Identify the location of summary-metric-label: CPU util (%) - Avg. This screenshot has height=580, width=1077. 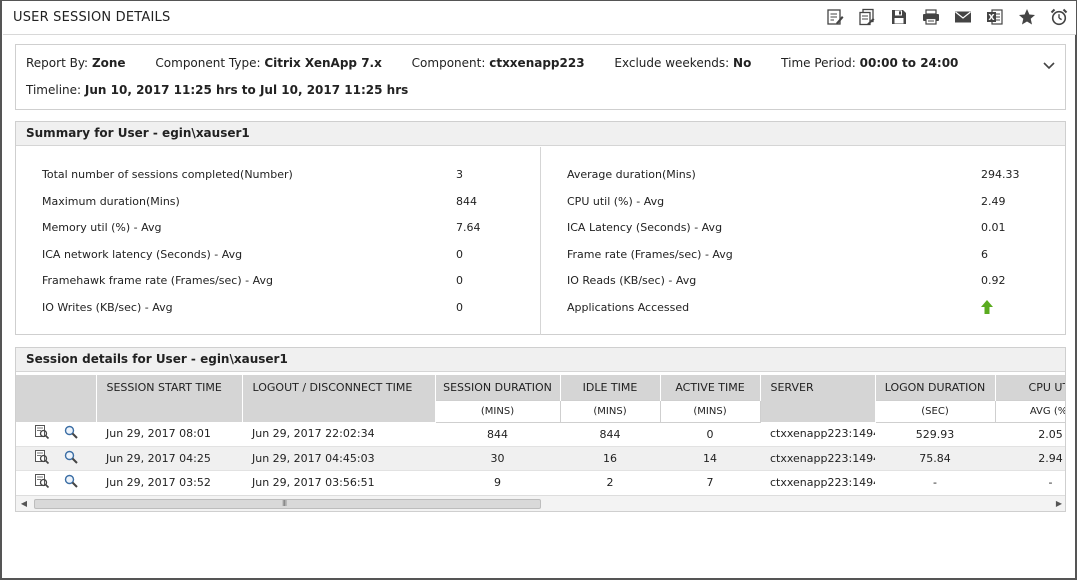
(616, 201).